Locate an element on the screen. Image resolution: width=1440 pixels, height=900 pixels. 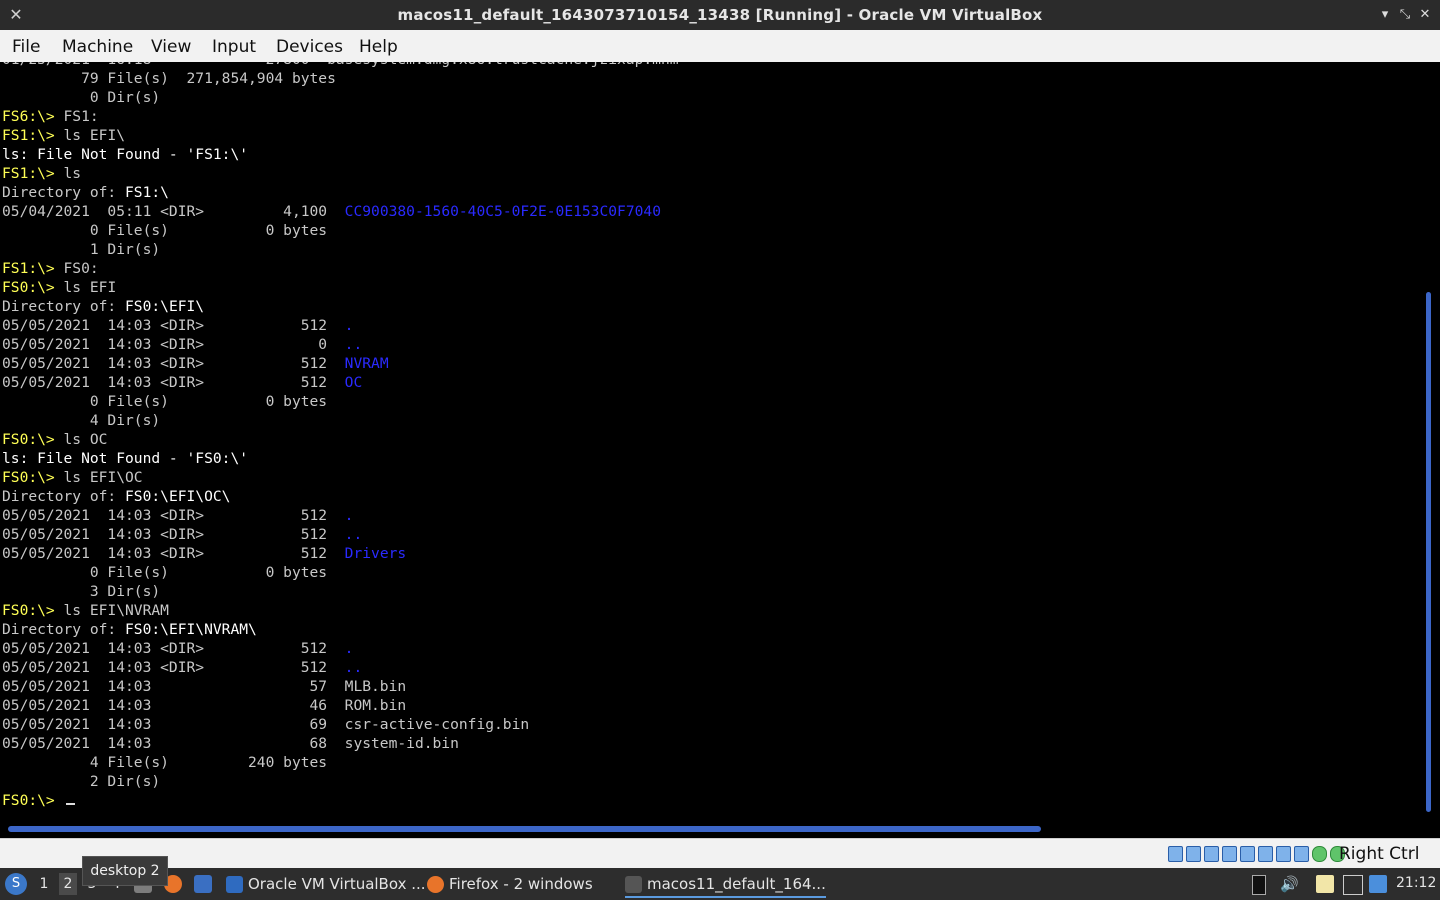
virtualbox-icon is located at coordinates (234, 884).